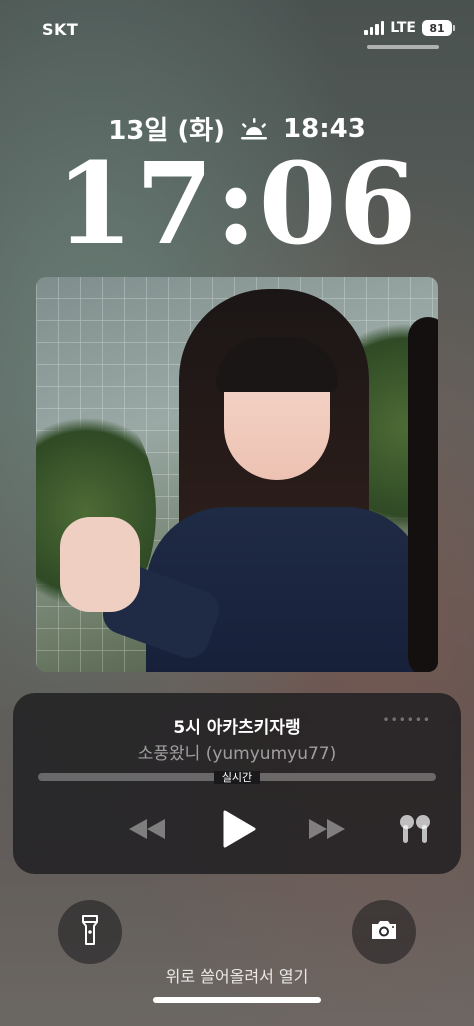 Image resolution: width=474 pixels, height=1026 pixels. I want to click on control-center-indicator, so click(403, 47).